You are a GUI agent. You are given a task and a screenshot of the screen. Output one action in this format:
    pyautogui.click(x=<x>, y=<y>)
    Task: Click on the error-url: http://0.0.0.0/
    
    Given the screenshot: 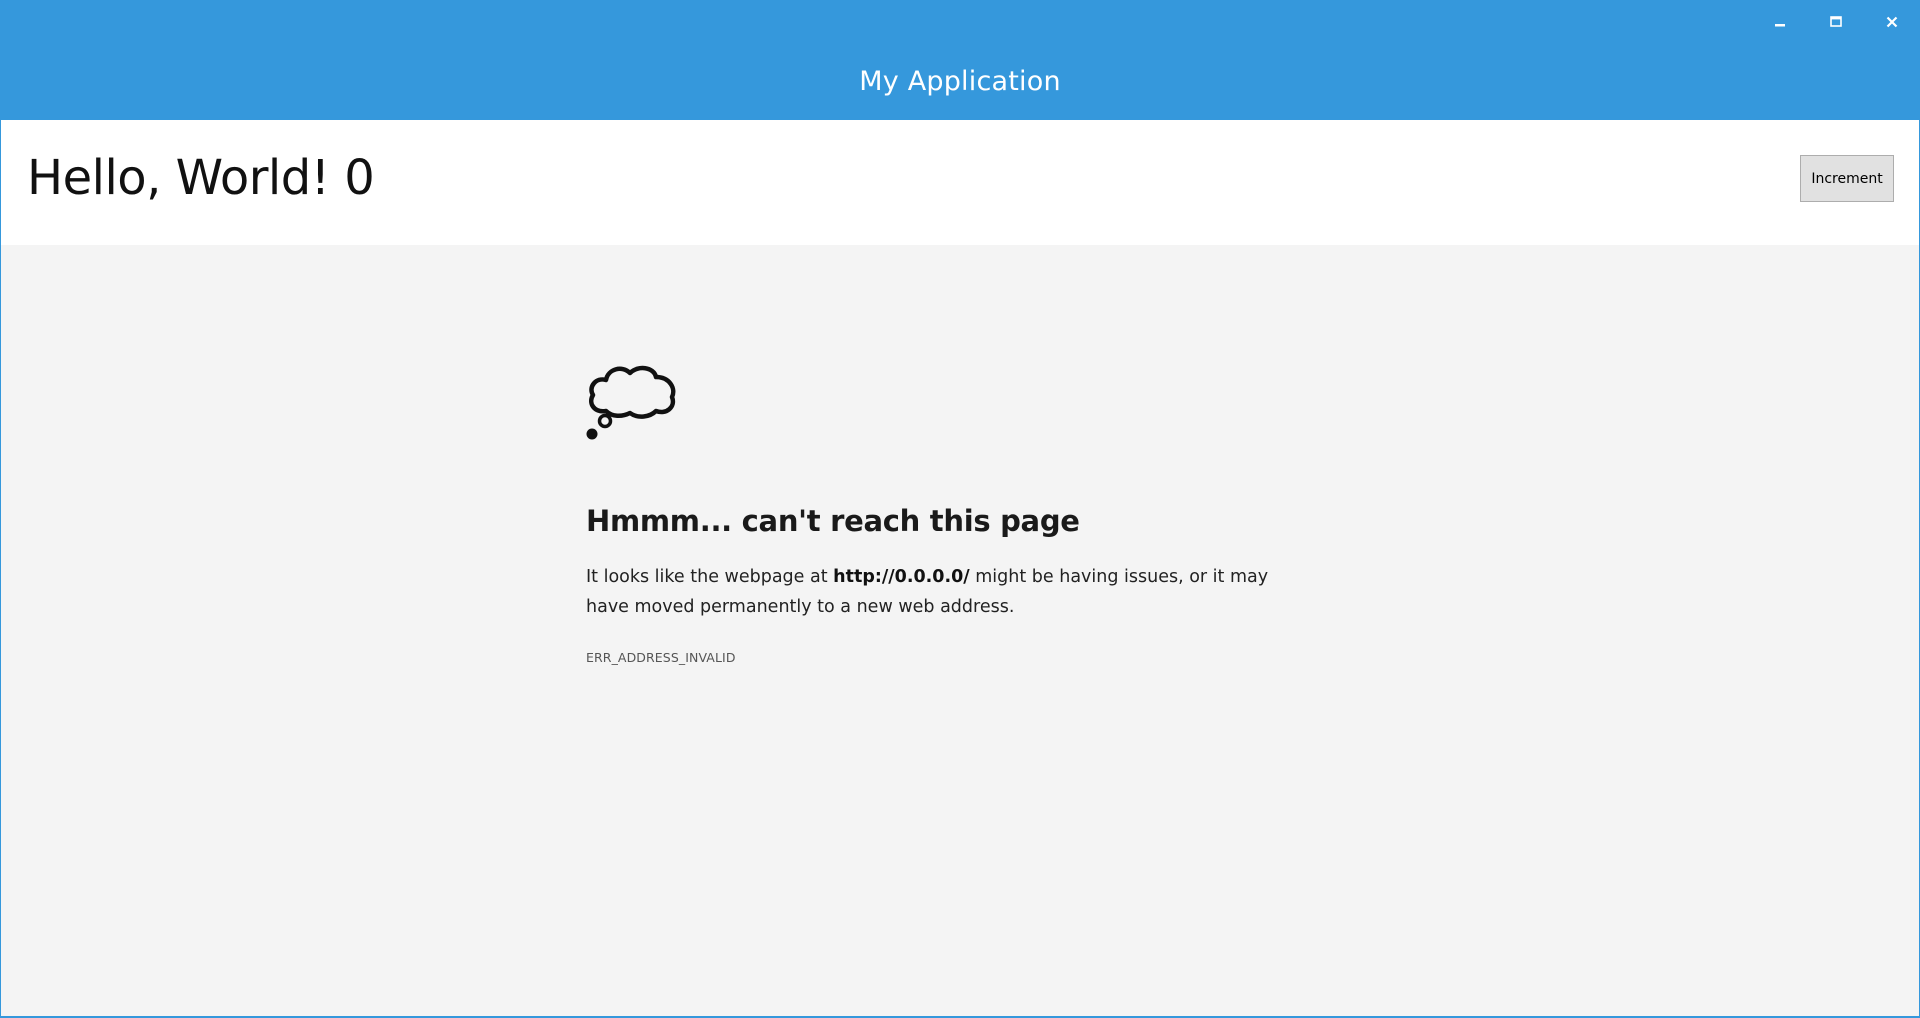 What is the action you would take?
    pyautogui.click(x=901, y=577)
    